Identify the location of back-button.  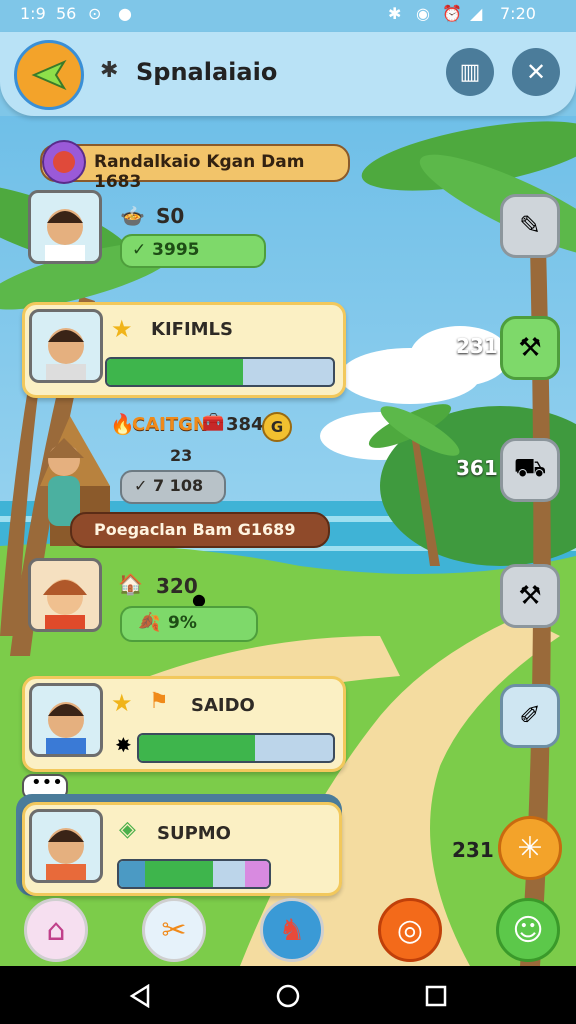
(49, 75).